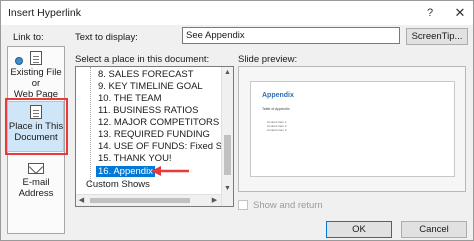 Image resolution: width=474 pixels, height=241 pixels. What do you see at coordinates (146, 74) in the screenshot?
I see `tree-item: 8. SALES FORECAST` at bounding box center [146, 74].